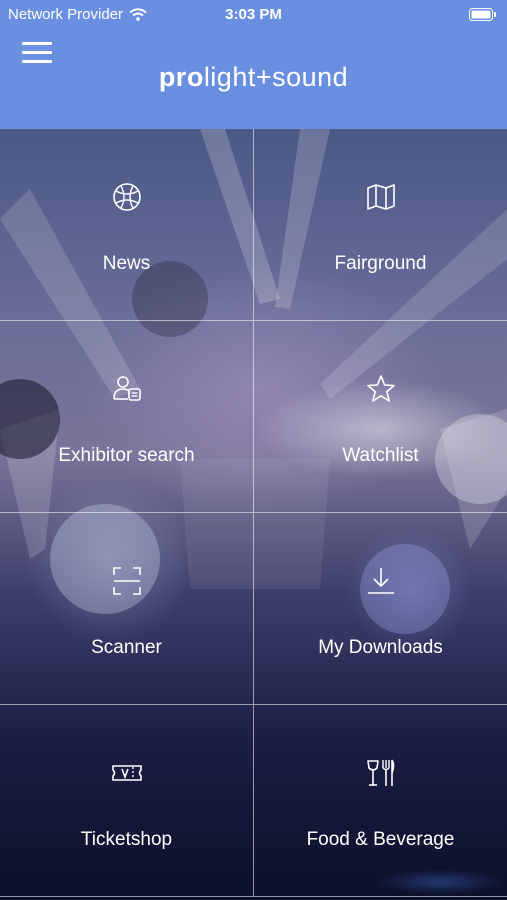 This screenshot has height=900, width=507. What do you see at coordinates (126, 581) in the screenshot?
I see `scanner-icon` at bounding box center [126, 581].